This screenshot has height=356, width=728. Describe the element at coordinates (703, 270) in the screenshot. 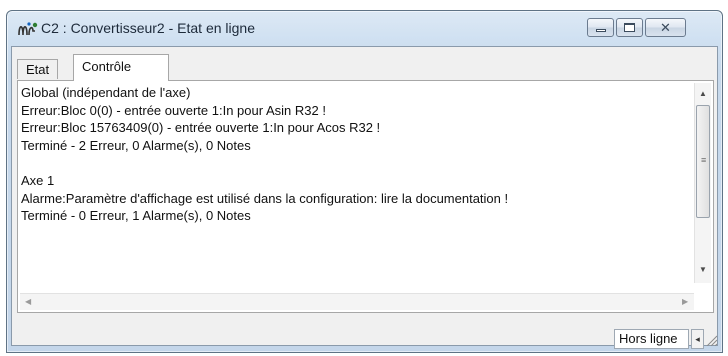

I see `scroll-down-icon: ▼` at that location.